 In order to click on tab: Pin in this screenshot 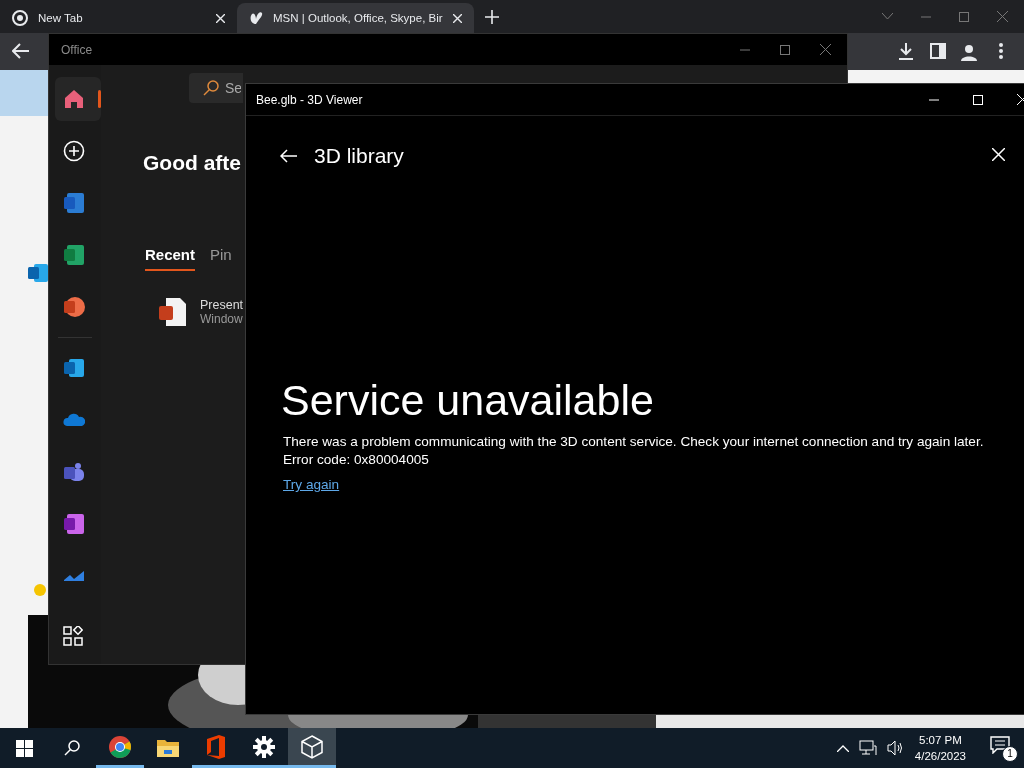, I will do `click(221, 258)`.